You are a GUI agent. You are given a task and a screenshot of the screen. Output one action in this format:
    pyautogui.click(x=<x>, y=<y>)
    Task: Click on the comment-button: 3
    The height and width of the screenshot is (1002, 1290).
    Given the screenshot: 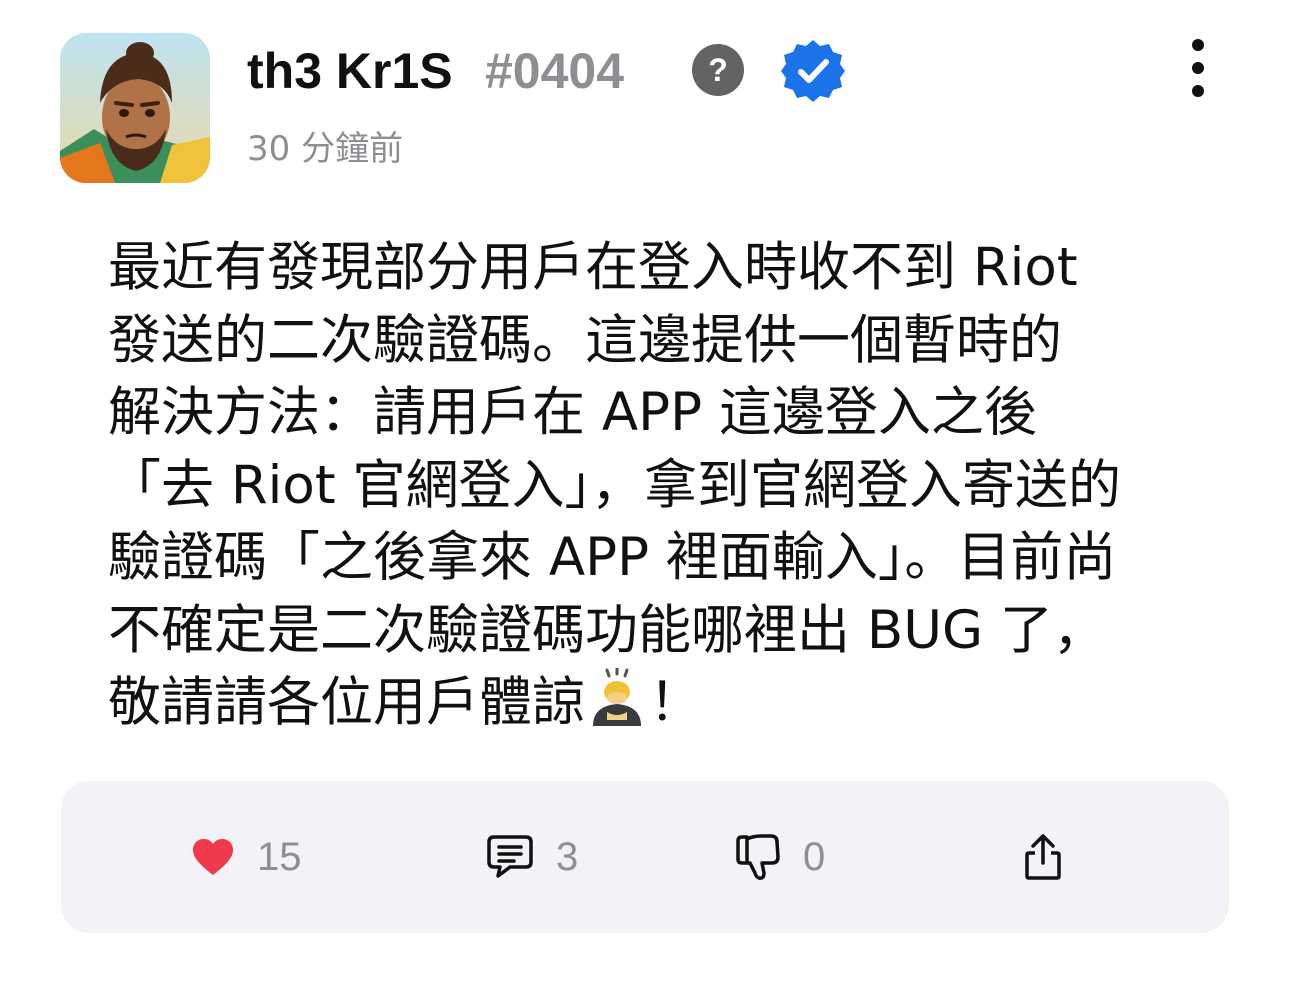 What is the action you would take?
    pyautogui.click(x=532, y=857)
    